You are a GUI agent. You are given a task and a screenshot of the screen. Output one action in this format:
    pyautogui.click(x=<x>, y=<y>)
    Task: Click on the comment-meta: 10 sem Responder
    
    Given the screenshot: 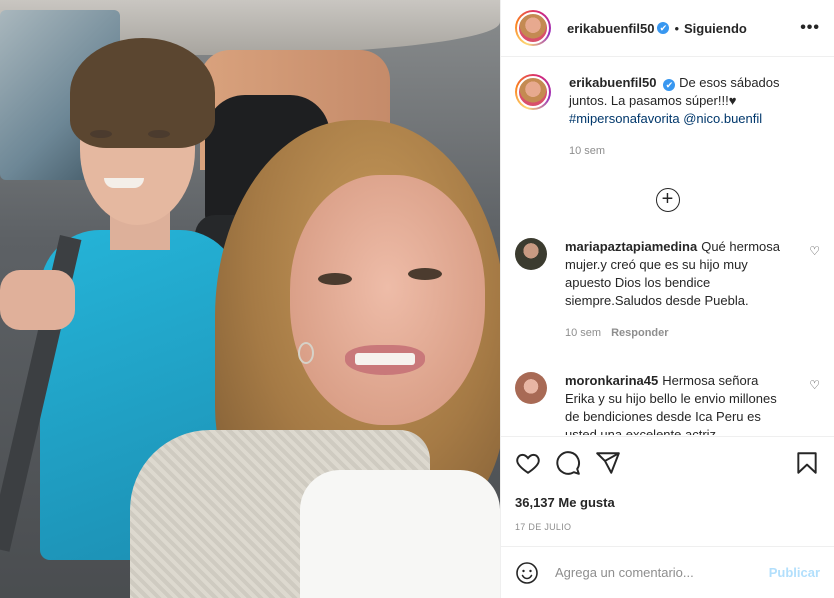 What is the action you would take?
    pyautogui.click(x=675, y=333)
    